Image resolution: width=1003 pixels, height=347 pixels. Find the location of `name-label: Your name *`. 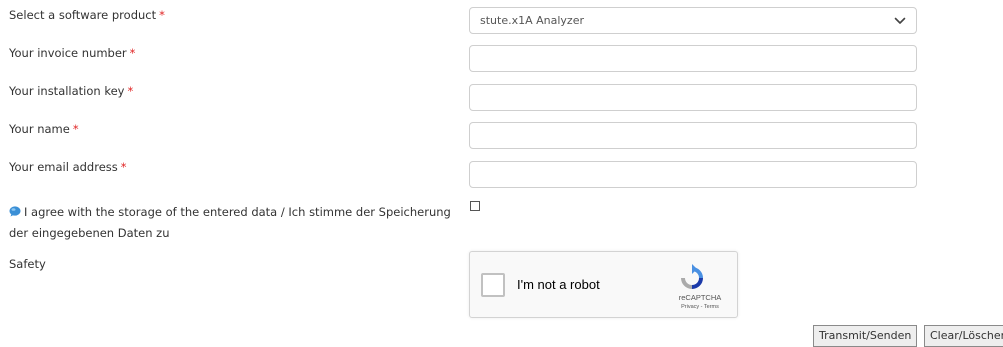

name-label: Your name * is located at coordinates (44, 129).